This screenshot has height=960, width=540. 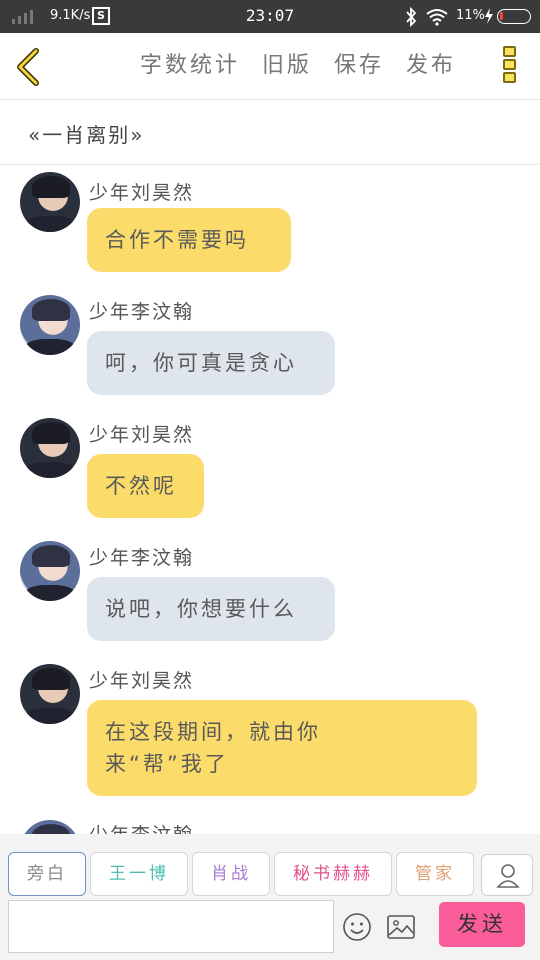 What do you see at coordinates (167, 764) in the screenshot?
I see `message-text-line: 来“帮”我了` at bounding box center [167, 764].